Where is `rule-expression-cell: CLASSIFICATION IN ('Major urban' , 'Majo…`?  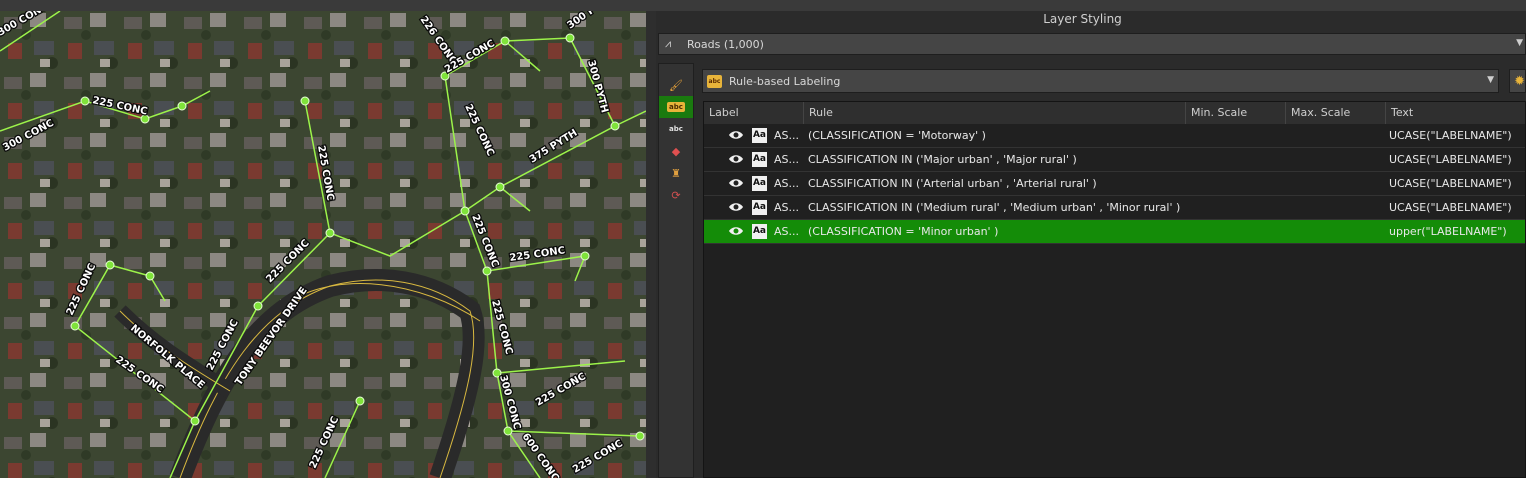
rule-expression-cell: CLASSIFICATION IN ('Major urban' , 'Majo… is located at coordinates (942, 159).